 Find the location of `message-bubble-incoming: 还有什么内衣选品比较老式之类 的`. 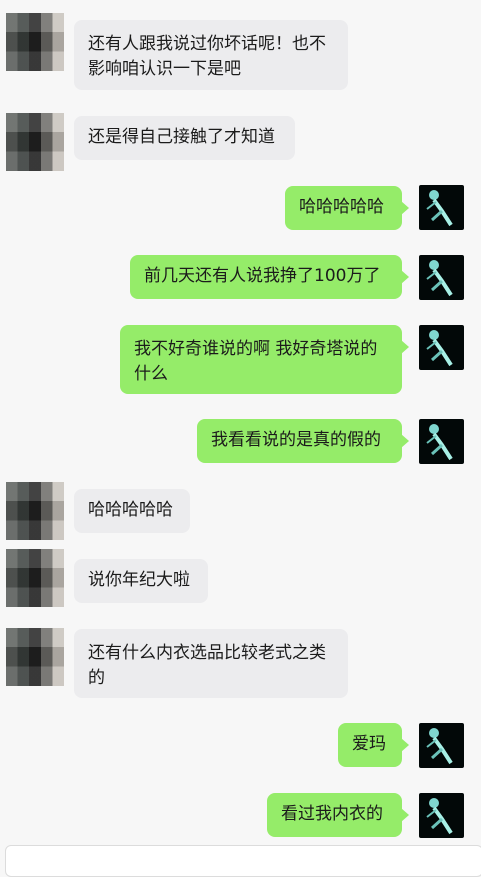

message-bubble-incoming: 还有什么内衣选品比较老式之类 的 is located at coordinates (211, 663).